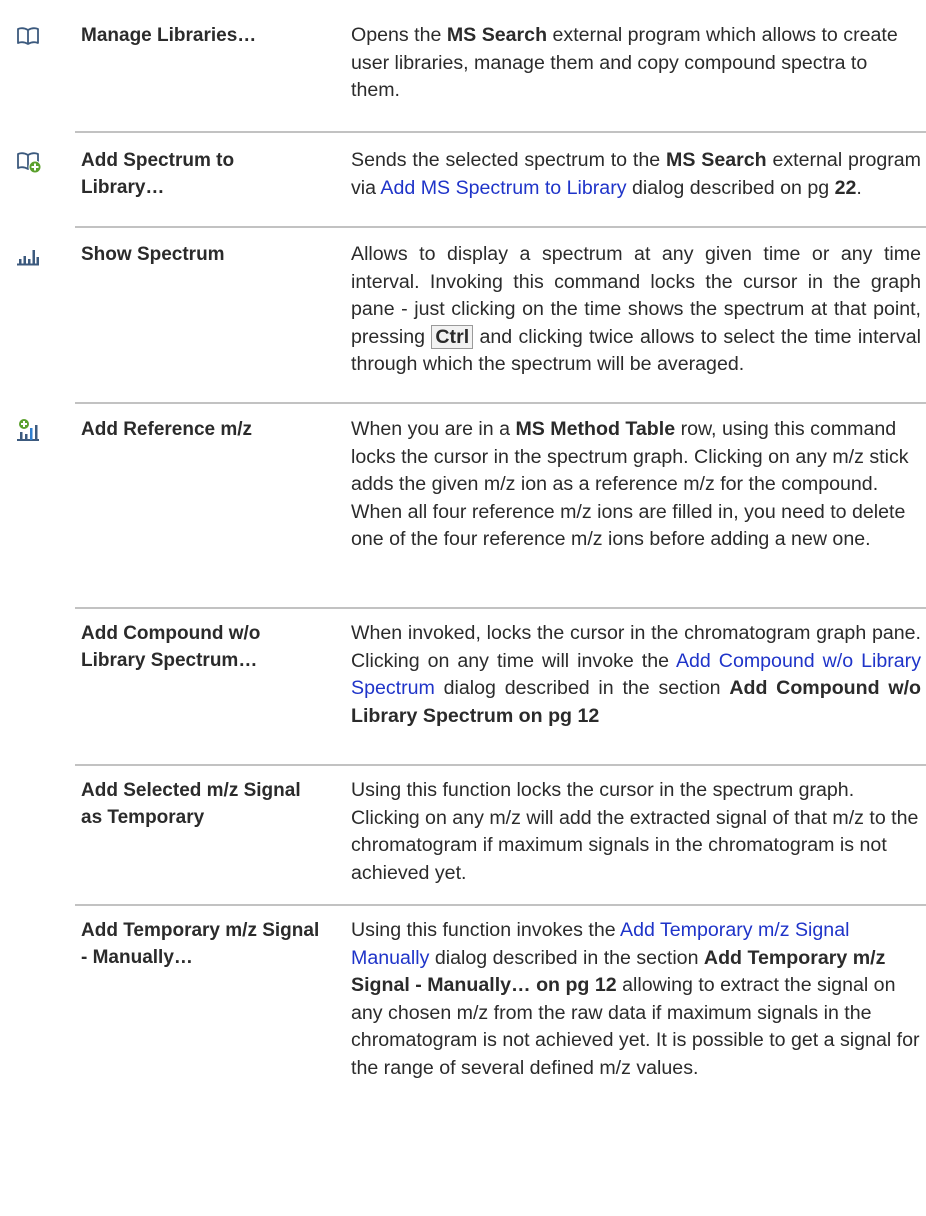 This screenshot has width=926, height=1216. Describe the element at coordinates (32, 42) in the screenshot. I see `book-icon` at that location.